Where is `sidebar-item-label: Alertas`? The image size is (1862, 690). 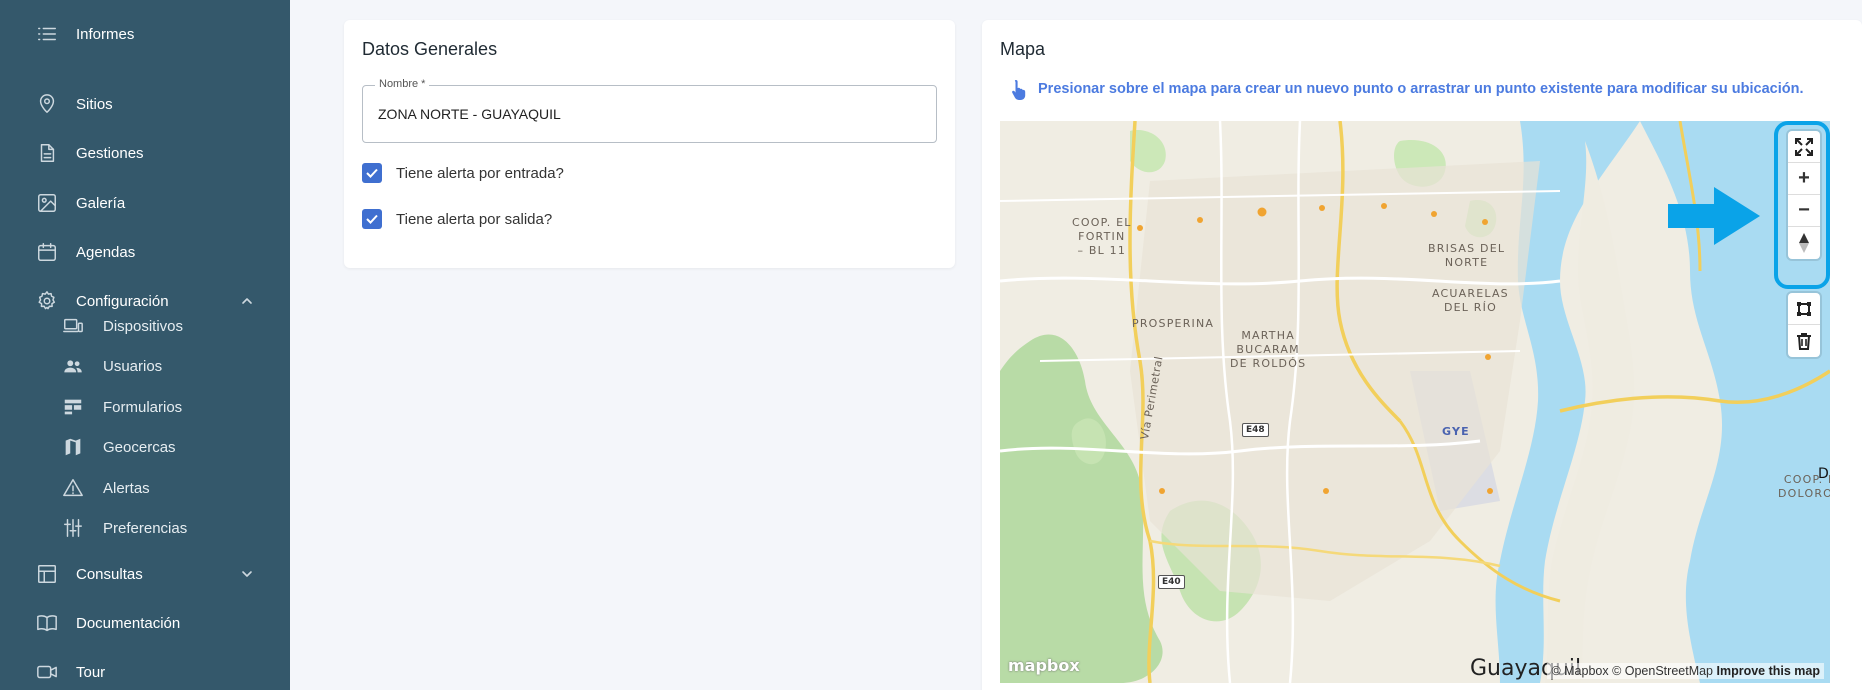
sidebar-item-label: Alertas is located at coordinates (126, 488).